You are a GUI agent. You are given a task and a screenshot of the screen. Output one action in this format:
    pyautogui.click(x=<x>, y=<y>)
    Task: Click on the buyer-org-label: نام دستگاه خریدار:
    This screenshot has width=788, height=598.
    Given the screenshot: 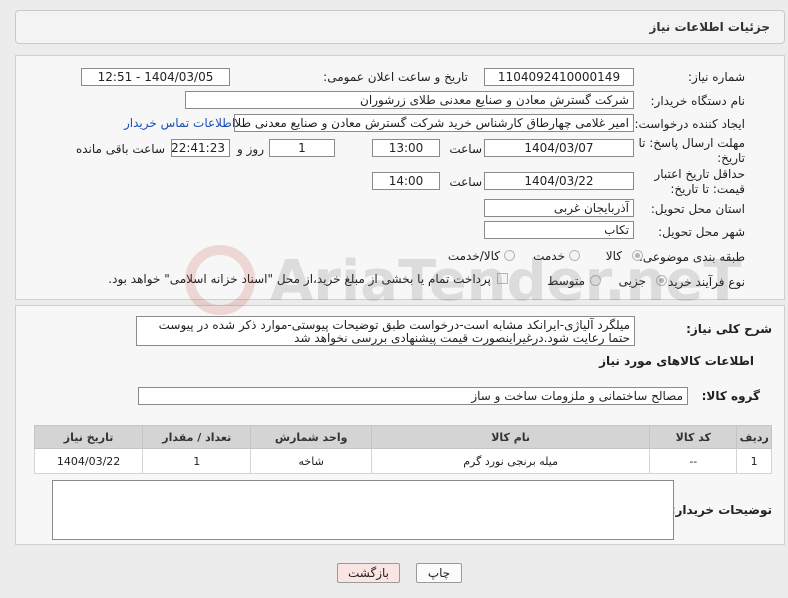 What is the action you would take?
    pyautogui.click(x=698, y=101)
    